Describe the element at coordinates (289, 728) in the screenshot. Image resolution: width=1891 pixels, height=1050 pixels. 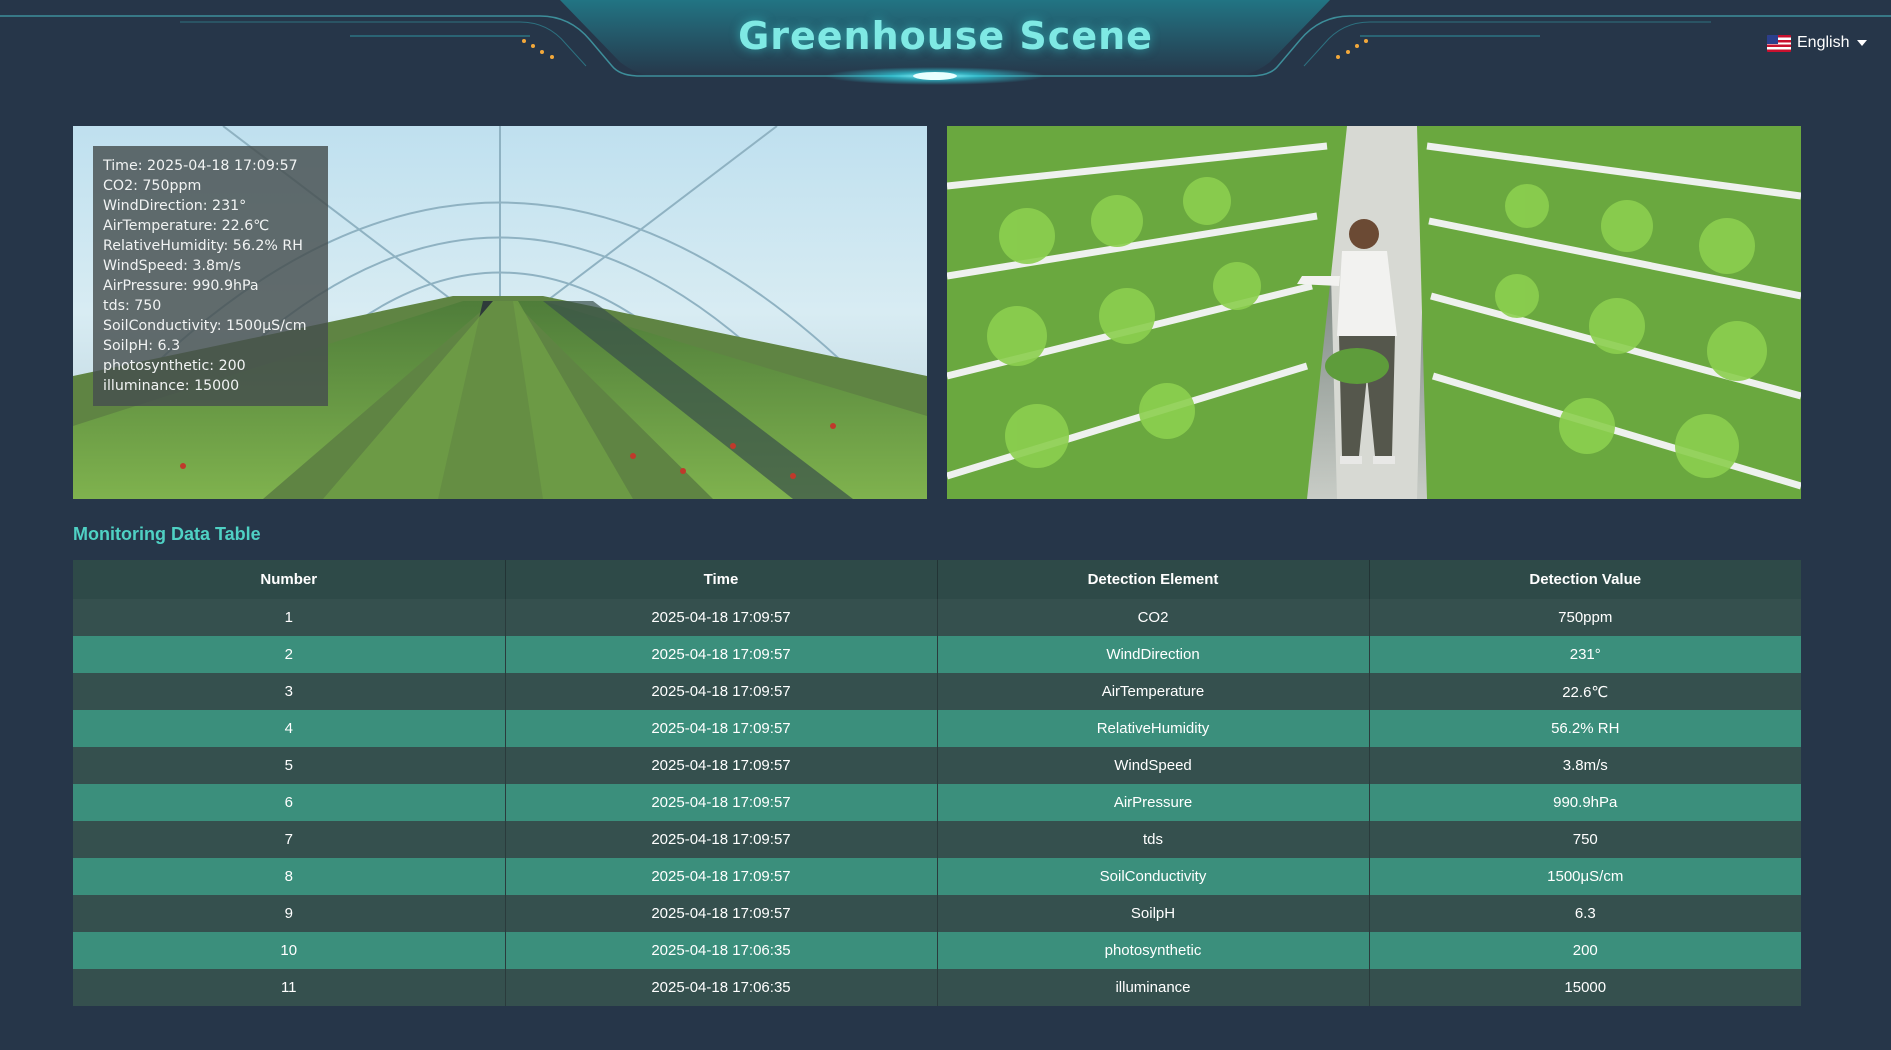
I see `cell-number: 4` at that location.